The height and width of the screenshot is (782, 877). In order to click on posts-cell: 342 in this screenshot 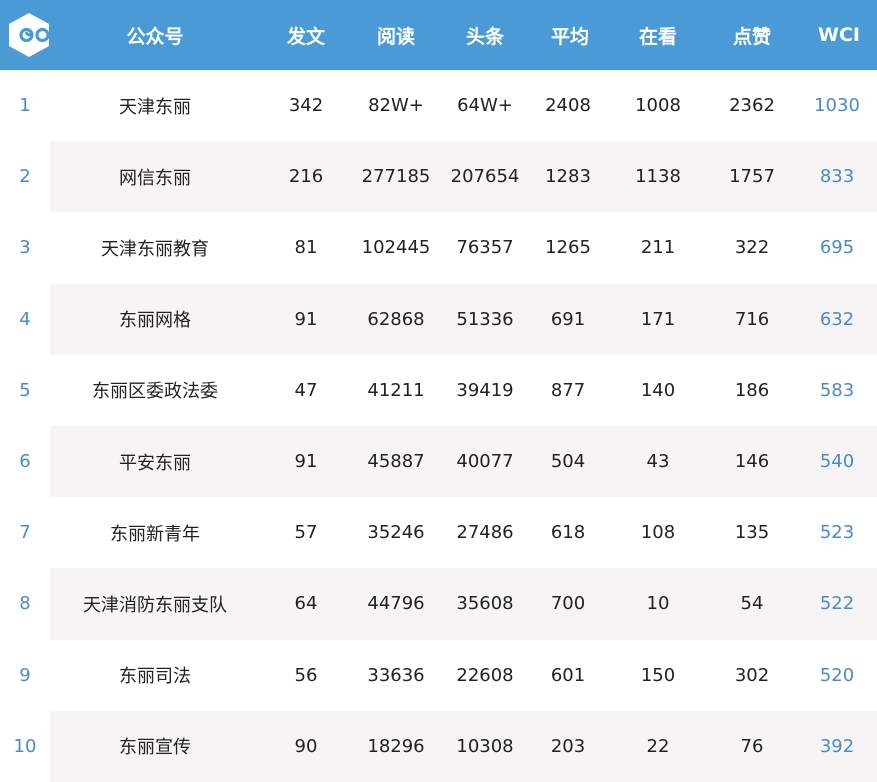, I will do `click(306, 106)`.